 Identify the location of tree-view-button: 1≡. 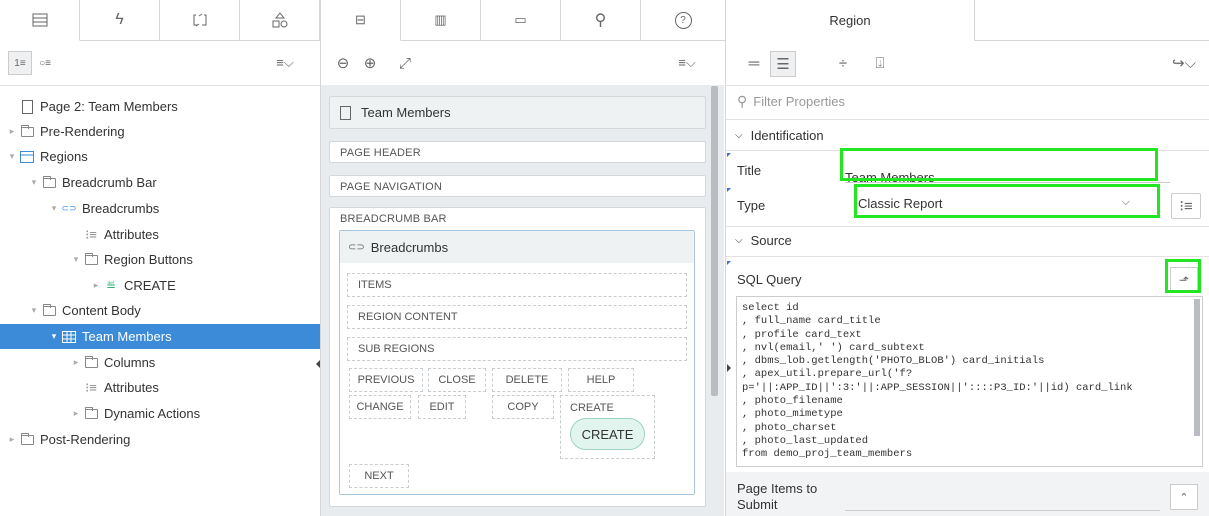
(20, 63).